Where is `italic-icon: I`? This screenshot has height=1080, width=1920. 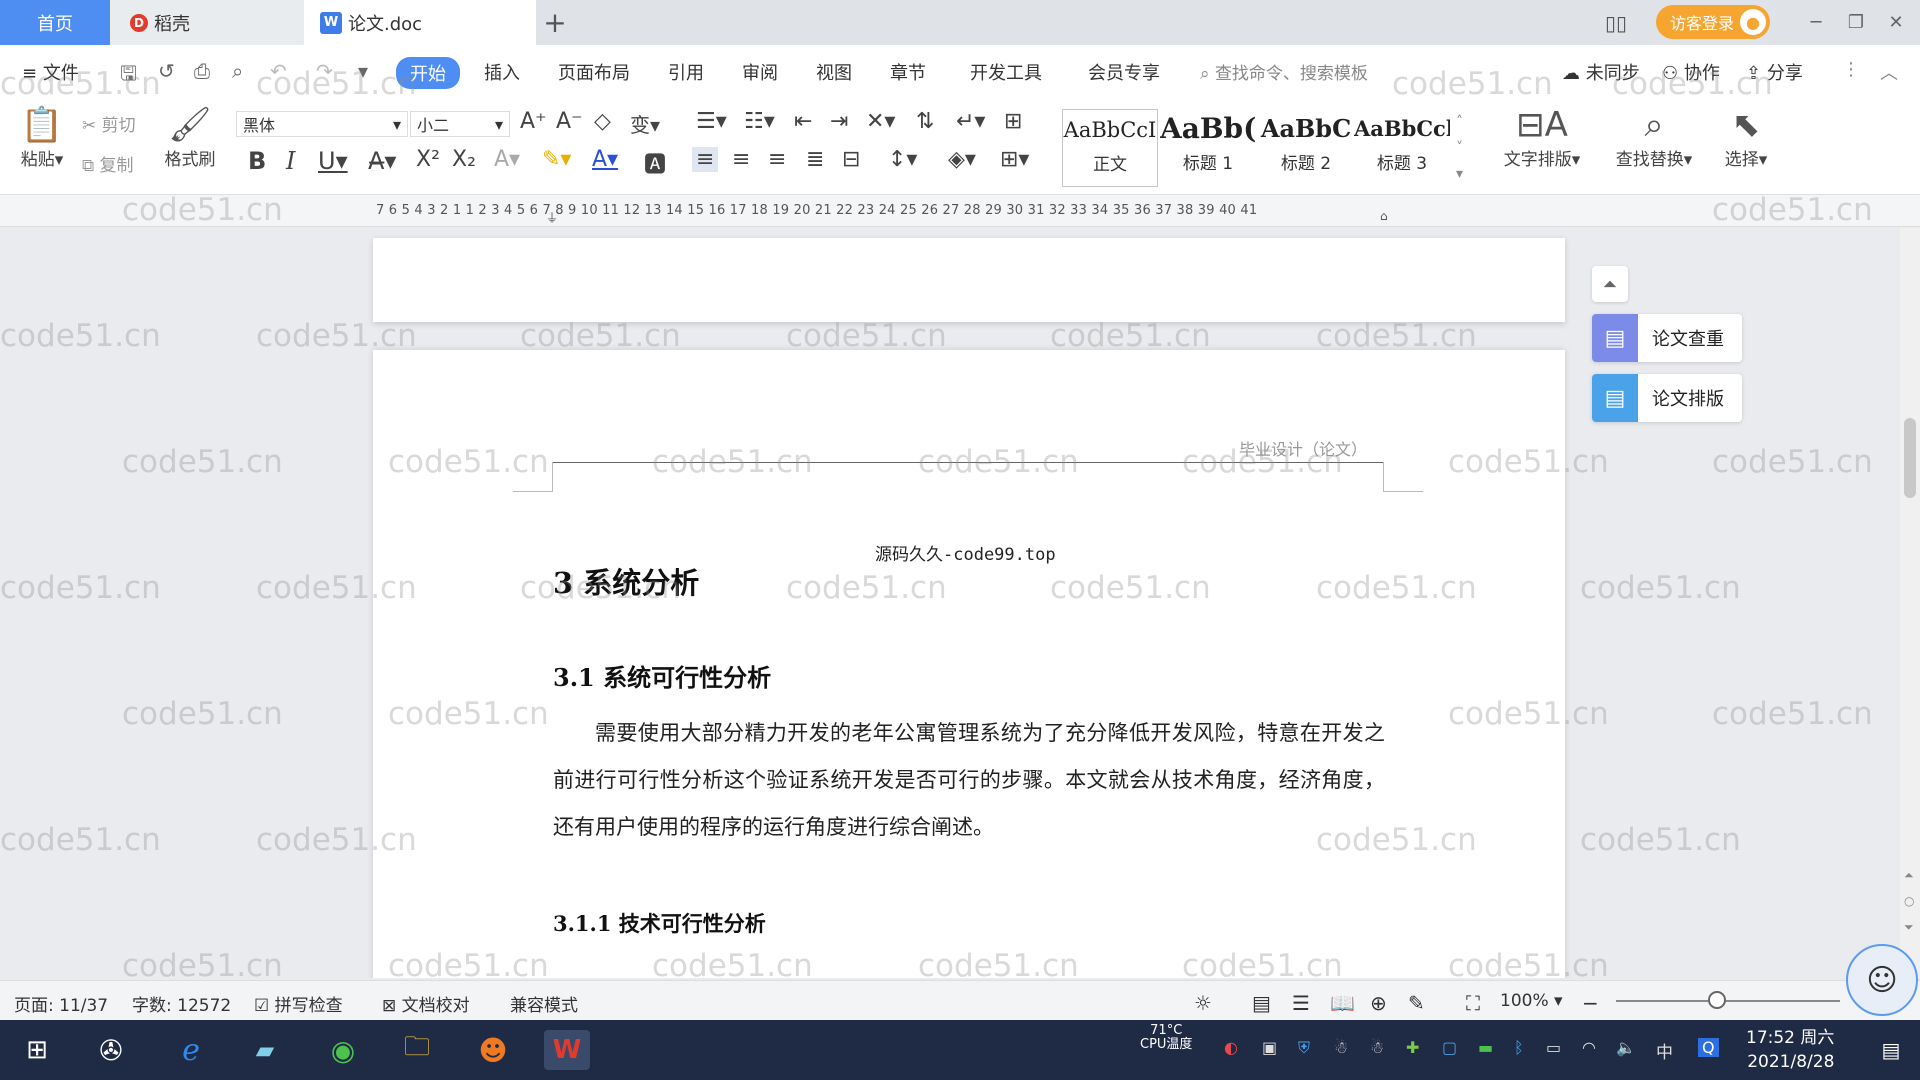
italic-icon: I is located at coordinates (290, 161).